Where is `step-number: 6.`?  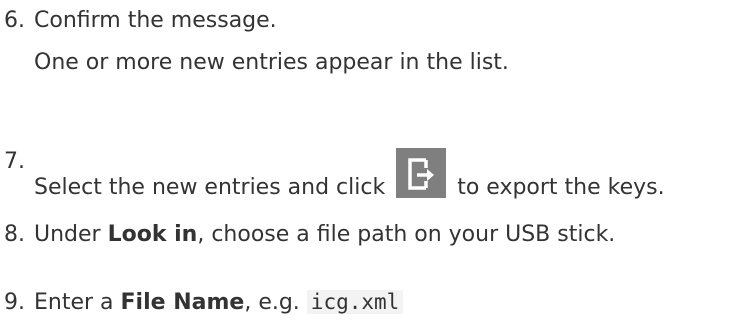 step-number: 6. is located at coordinates (14, 20).